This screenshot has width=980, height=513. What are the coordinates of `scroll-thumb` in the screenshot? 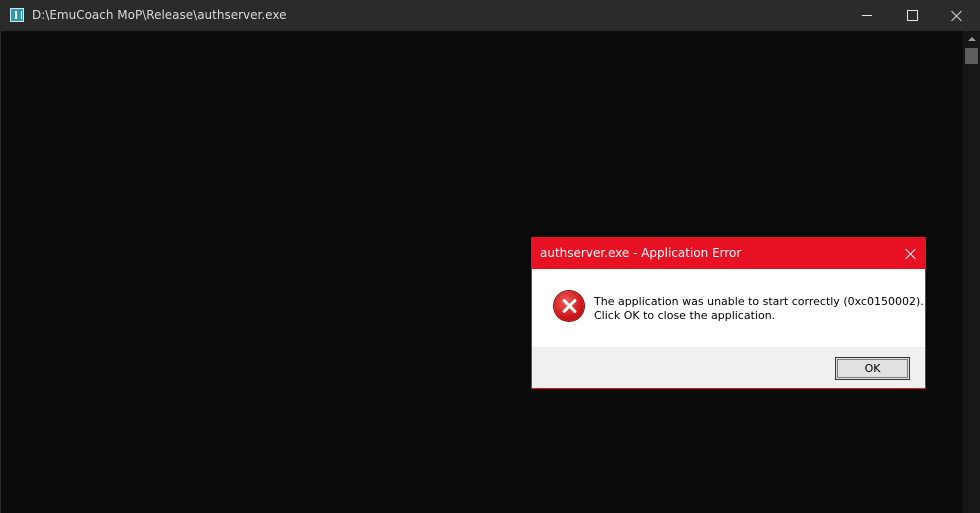 It's located at (971, 56).